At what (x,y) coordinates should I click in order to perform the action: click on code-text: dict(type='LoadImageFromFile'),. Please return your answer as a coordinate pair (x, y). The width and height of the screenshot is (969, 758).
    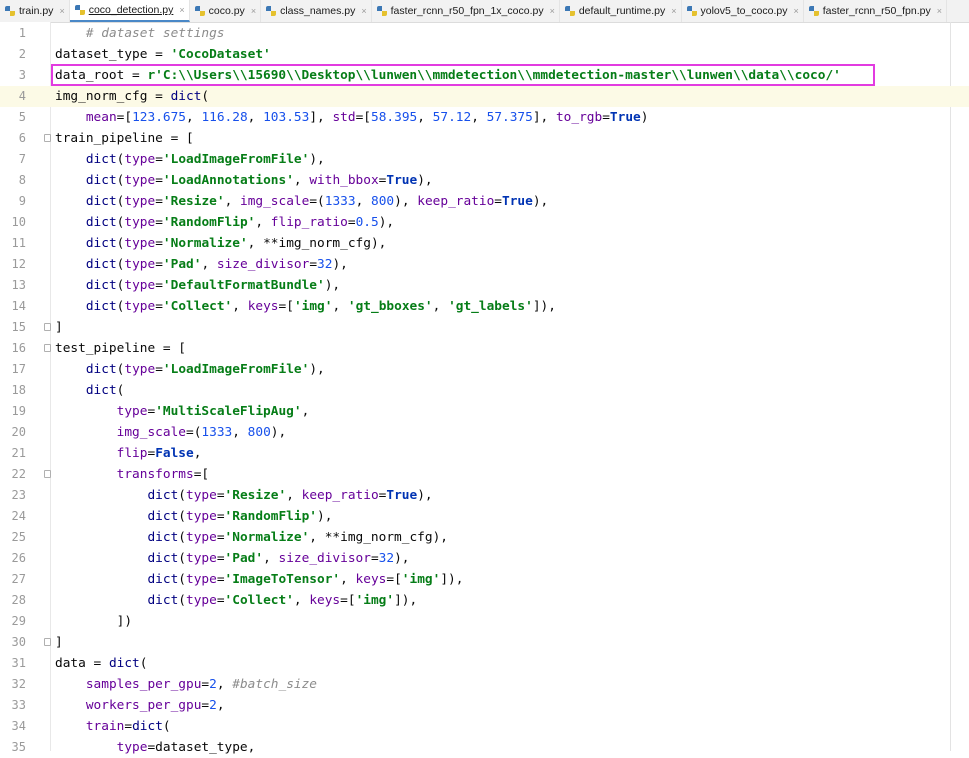
    Looking at the image, I should click on (190, 369).